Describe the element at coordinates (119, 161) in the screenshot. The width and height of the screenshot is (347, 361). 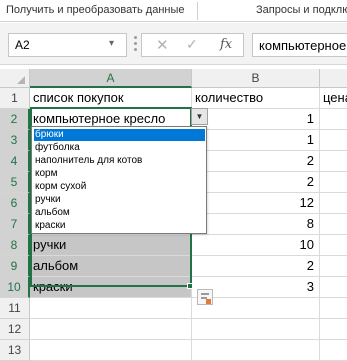
I see `dropdown-option: наполнитель для котов` at that location.